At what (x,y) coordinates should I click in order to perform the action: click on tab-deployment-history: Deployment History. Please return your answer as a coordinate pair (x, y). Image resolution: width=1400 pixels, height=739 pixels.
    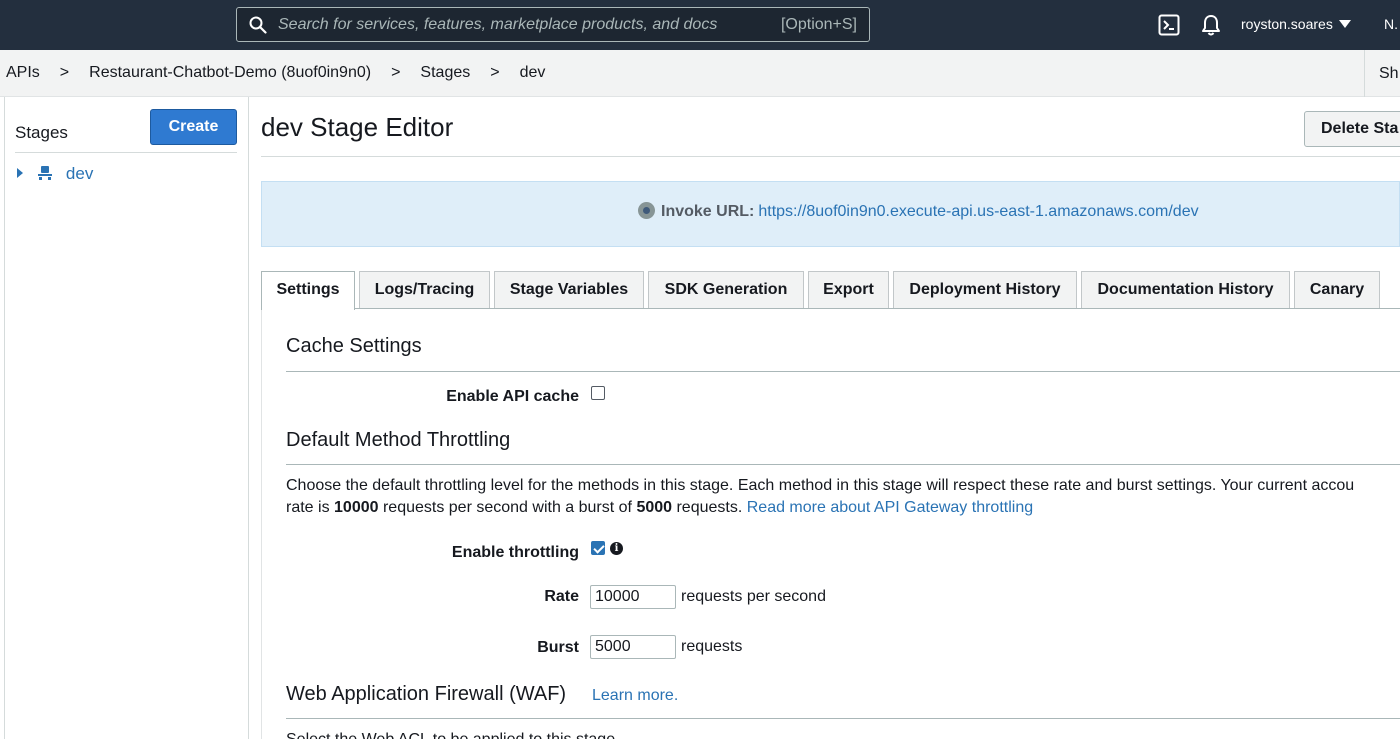
    Looking at the image, I should click on (985, 289).